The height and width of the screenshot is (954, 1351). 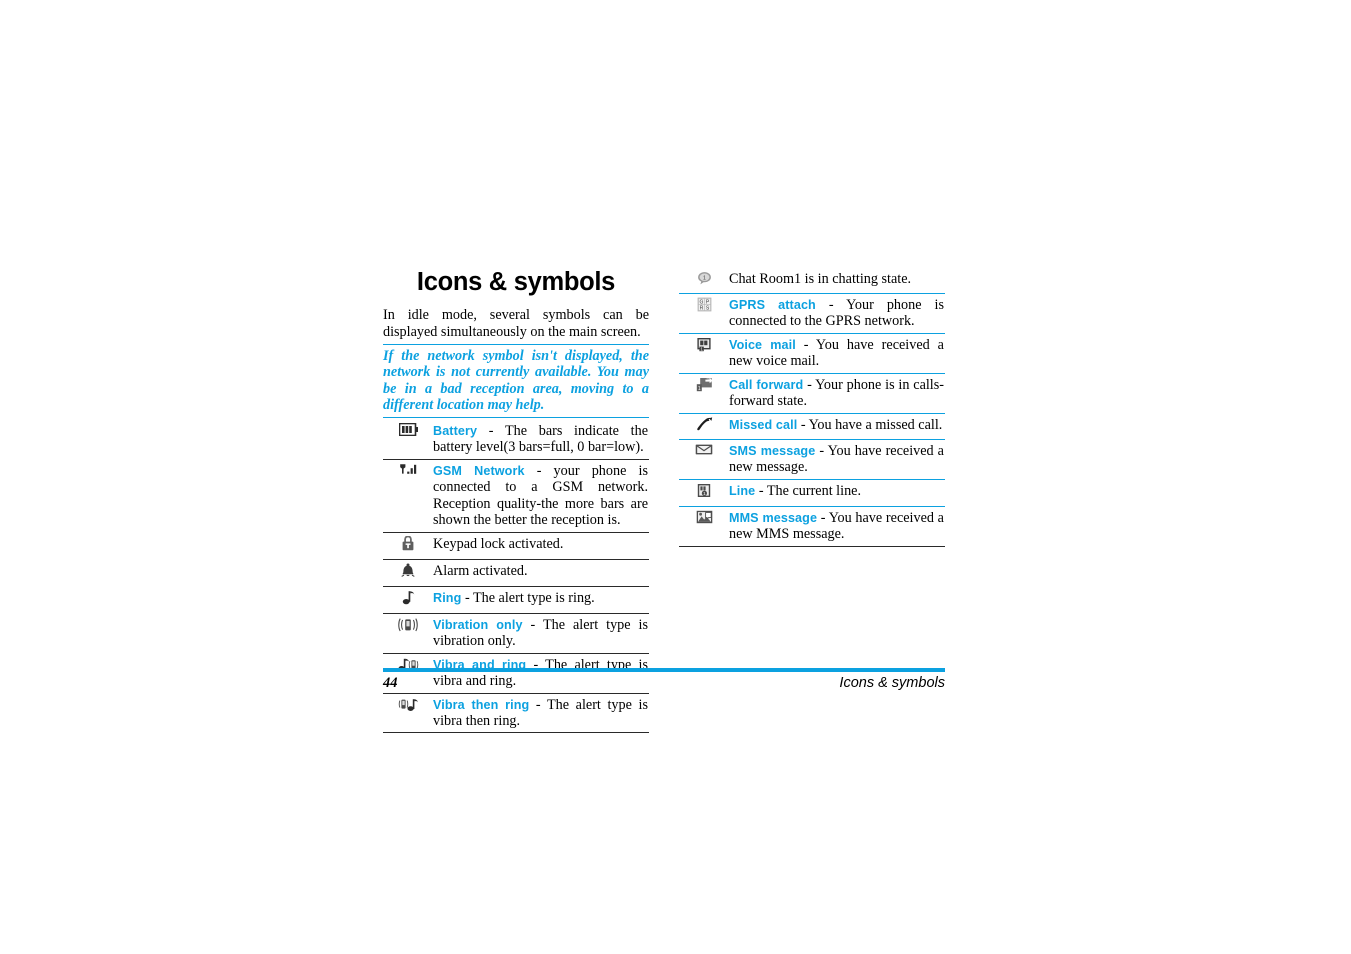 What do you see at coordinates (478, 624) in the screenshot?
I see `row-label: Vibration only` at bounding box center [478, 624].